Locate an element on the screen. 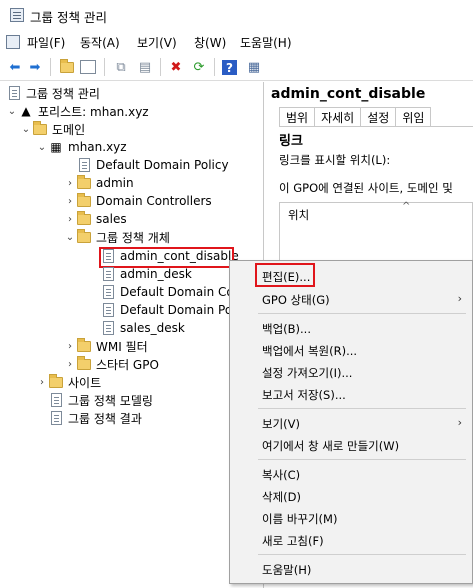  menu-bar: 파일(F) 동작(A) 보기(V) 창(W) 도움말(H) is located at coordinates (236, 42).